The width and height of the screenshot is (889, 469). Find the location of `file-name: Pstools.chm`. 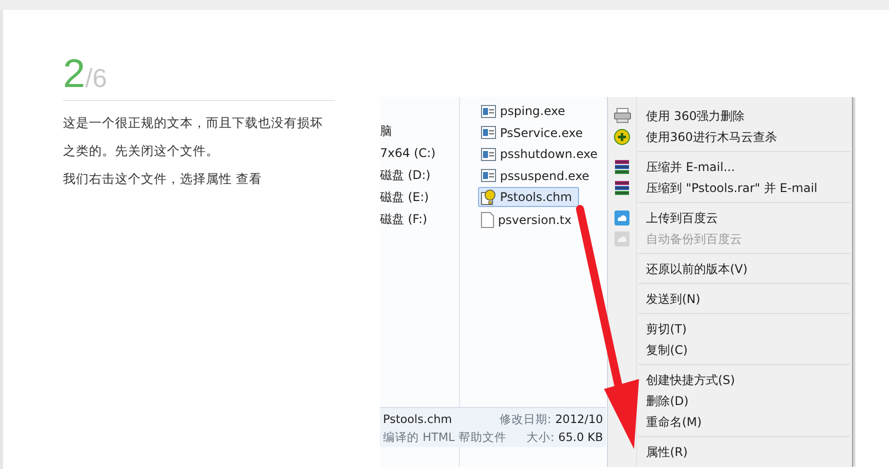

file-name: Pstools.chm is located at coordinates (417, 419).